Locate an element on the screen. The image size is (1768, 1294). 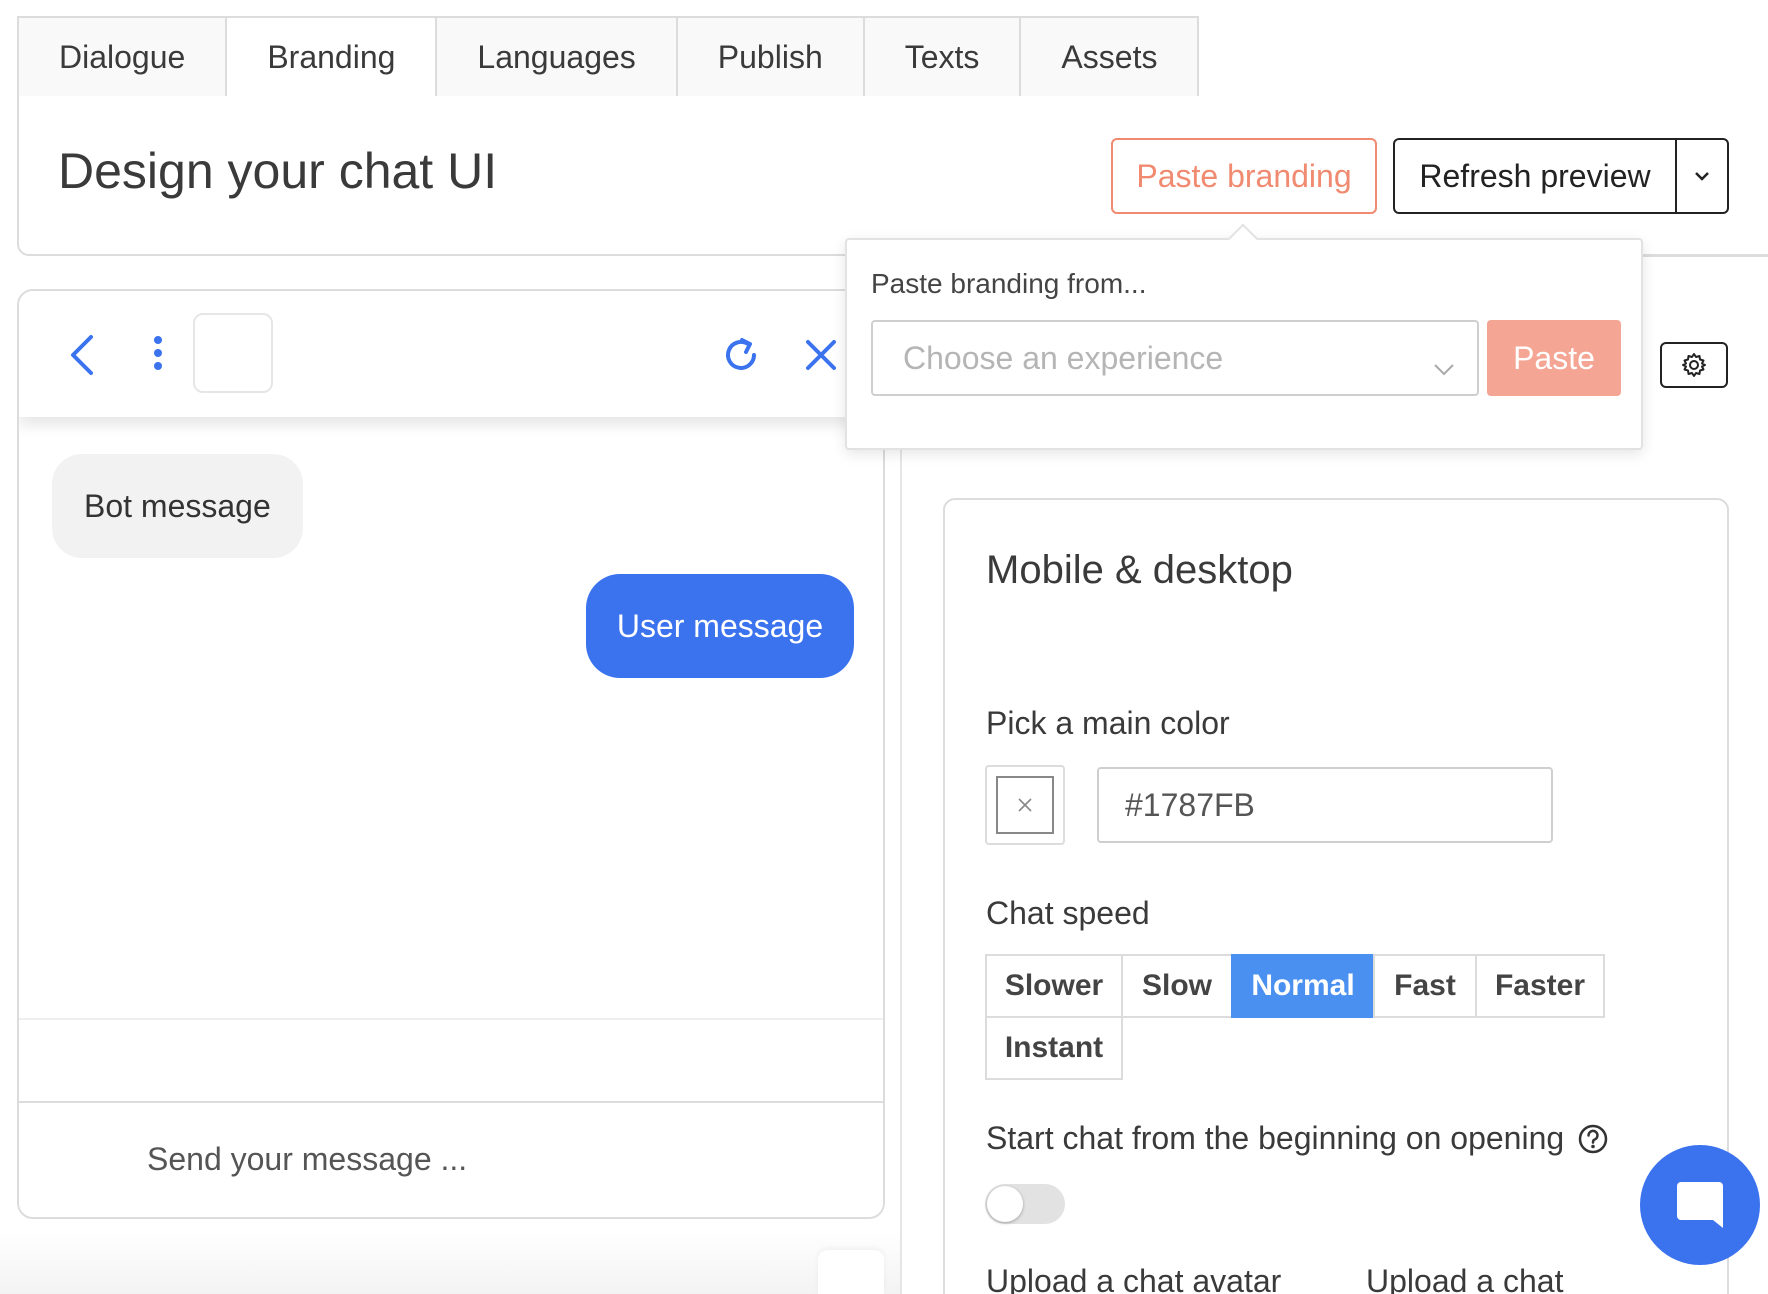
speed-option-slow: Slow is located at coordinates (1177, 986).